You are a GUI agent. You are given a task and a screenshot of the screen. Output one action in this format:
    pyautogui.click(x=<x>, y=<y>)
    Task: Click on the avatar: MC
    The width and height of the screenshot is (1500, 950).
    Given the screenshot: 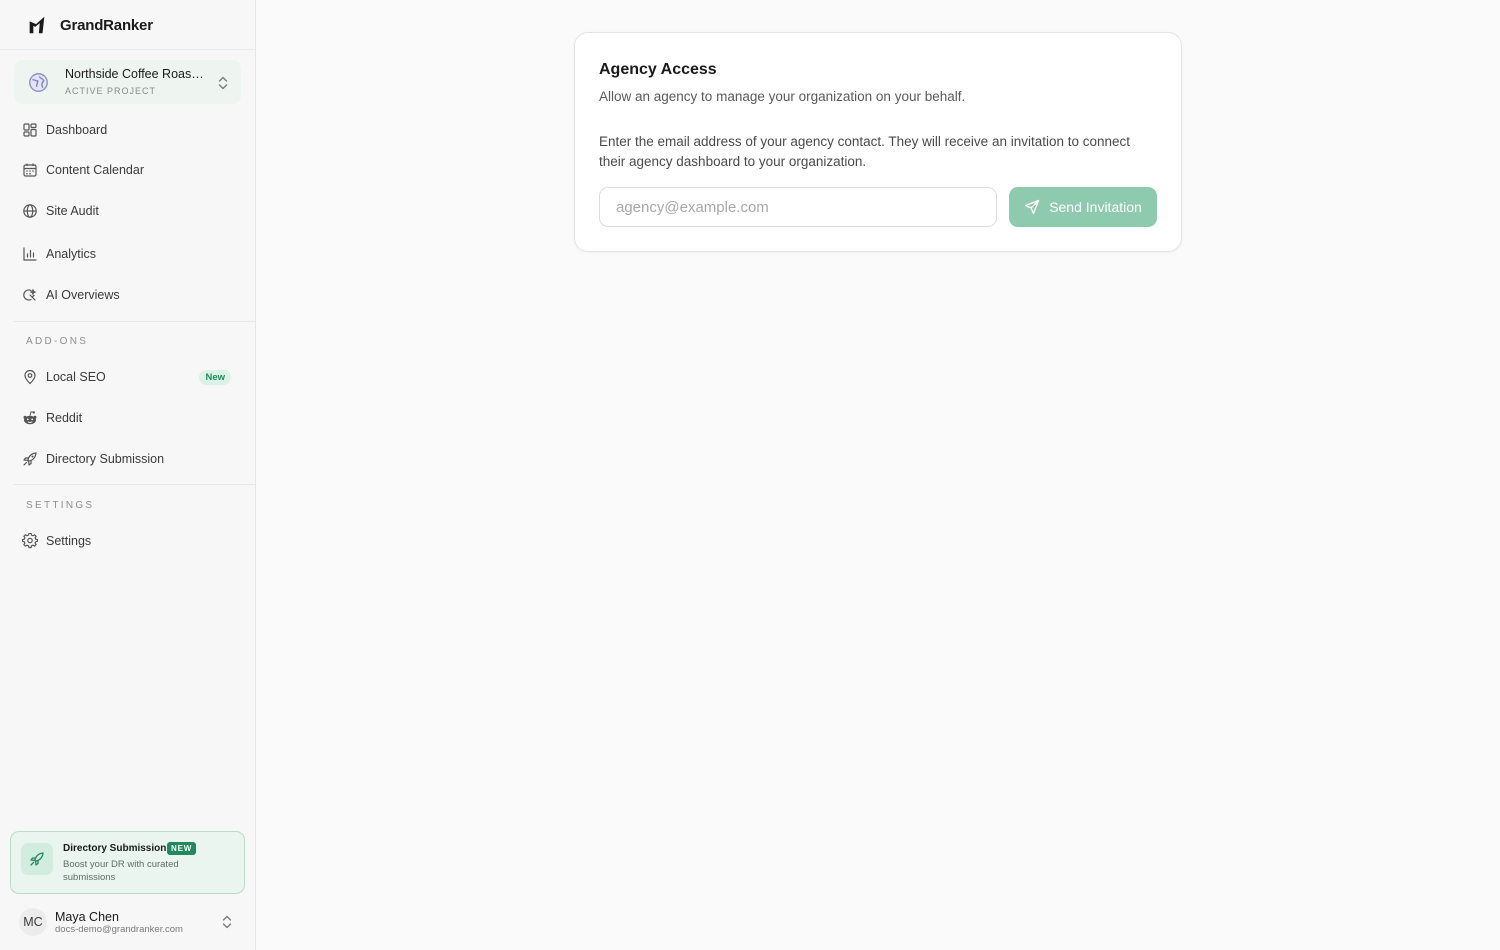 What is the action you would take?
    pyautogui.click(x=33, y=922)
    